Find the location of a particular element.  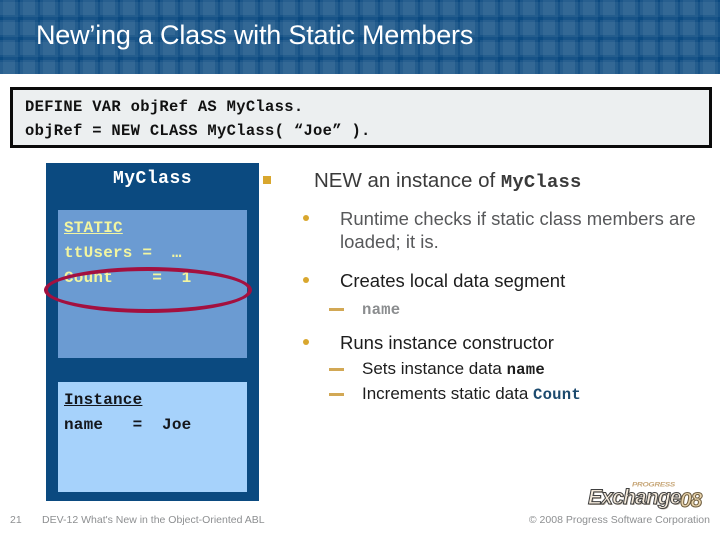

exchange-logo: PROGRESS Exchange 08 is located at coordinates (650, 496).